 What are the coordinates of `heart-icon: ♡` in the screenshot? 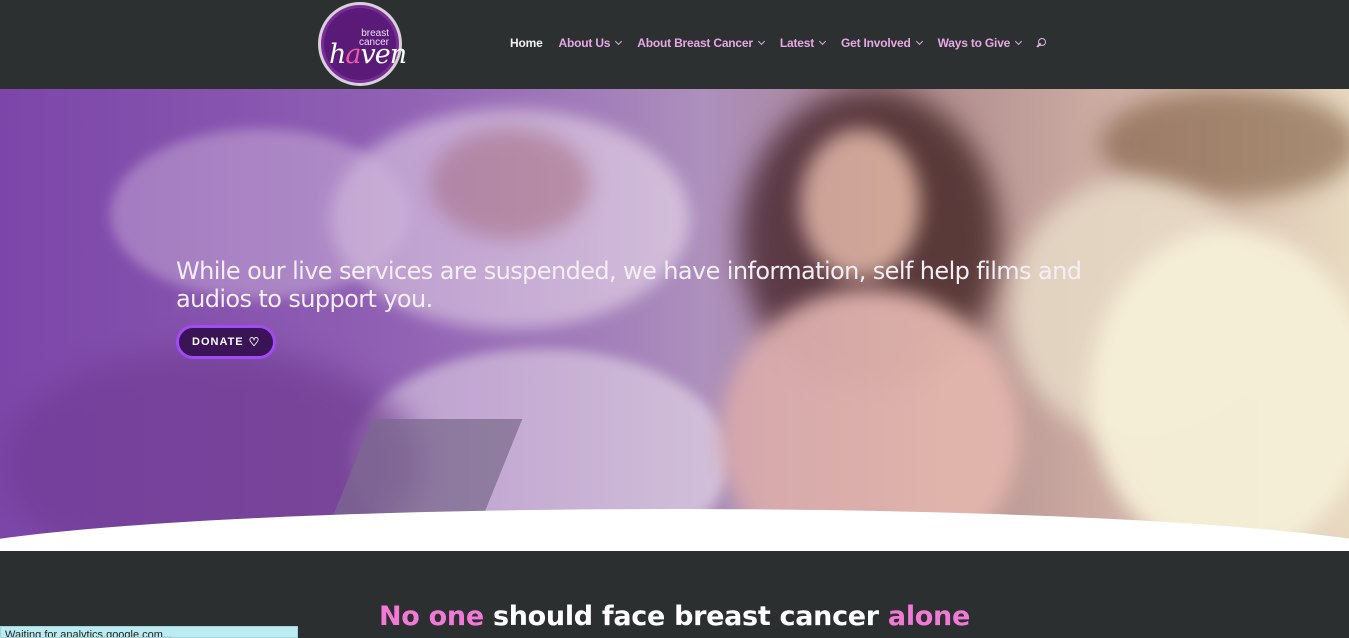 It's located at (254, 342).